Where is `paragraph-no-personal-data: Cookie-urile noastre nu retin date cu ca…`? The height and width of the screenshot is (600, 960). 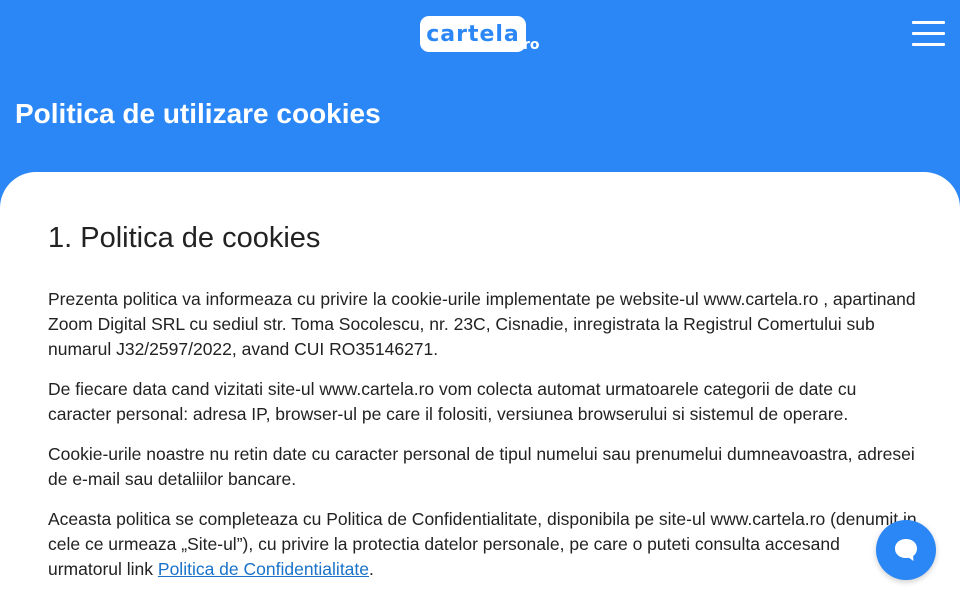
paragraph-no-personal-data: Cookie-urile noastre nu retin date cu ca… is located at coordinates (481, 466).